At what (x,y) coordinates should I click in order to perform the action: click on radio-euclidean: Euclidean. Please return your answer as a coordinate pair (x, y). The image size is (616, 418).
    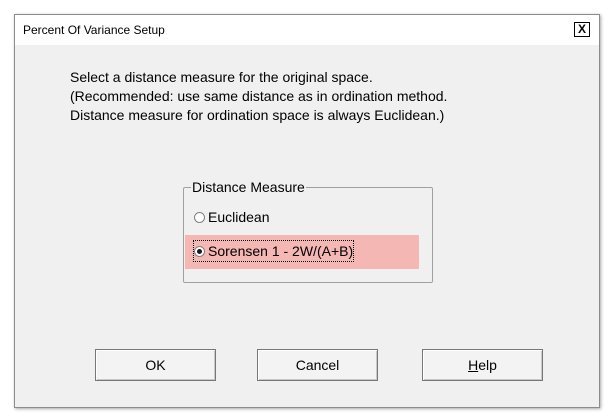
    Looking at the image, I should click on (232, 217).